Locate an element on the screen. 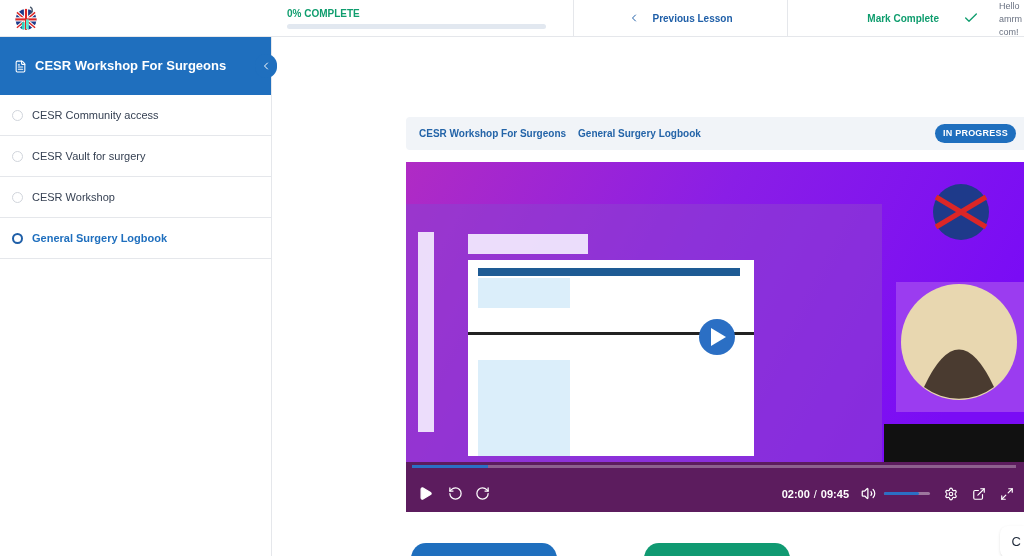 The image size is (1024, 556). greeting-text: Hello is located at coordinates (1010, 6).